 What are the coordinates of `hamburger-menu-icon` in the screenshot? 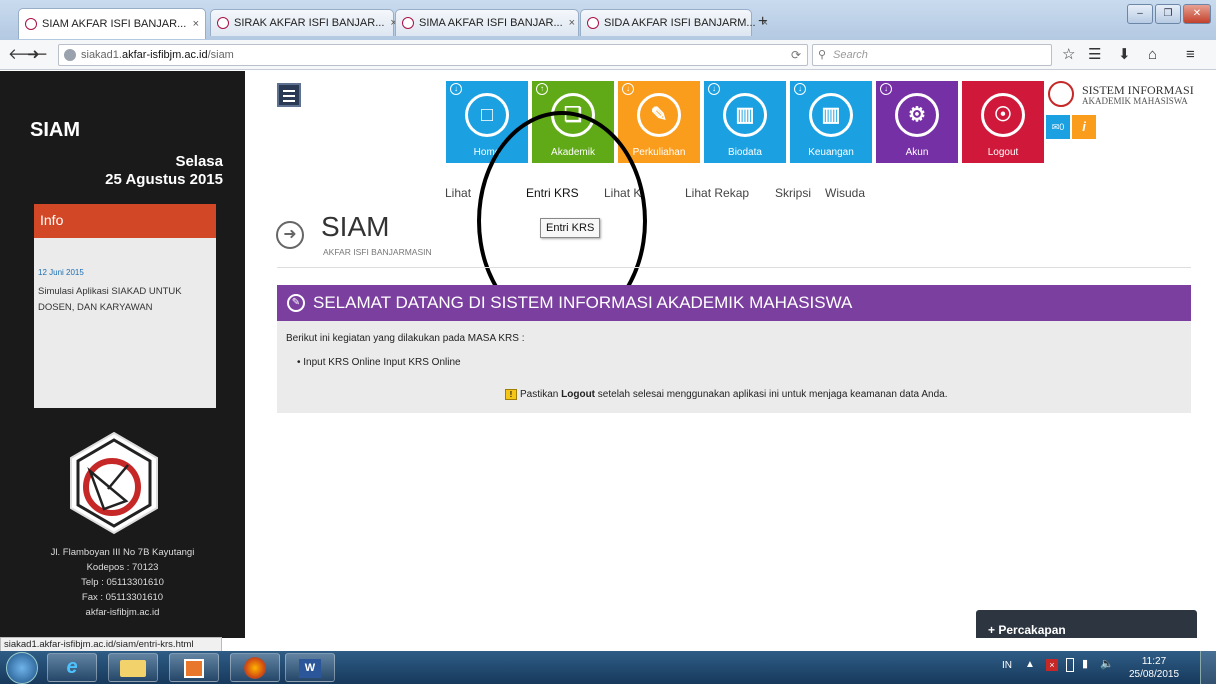 It's located at (289, 95).